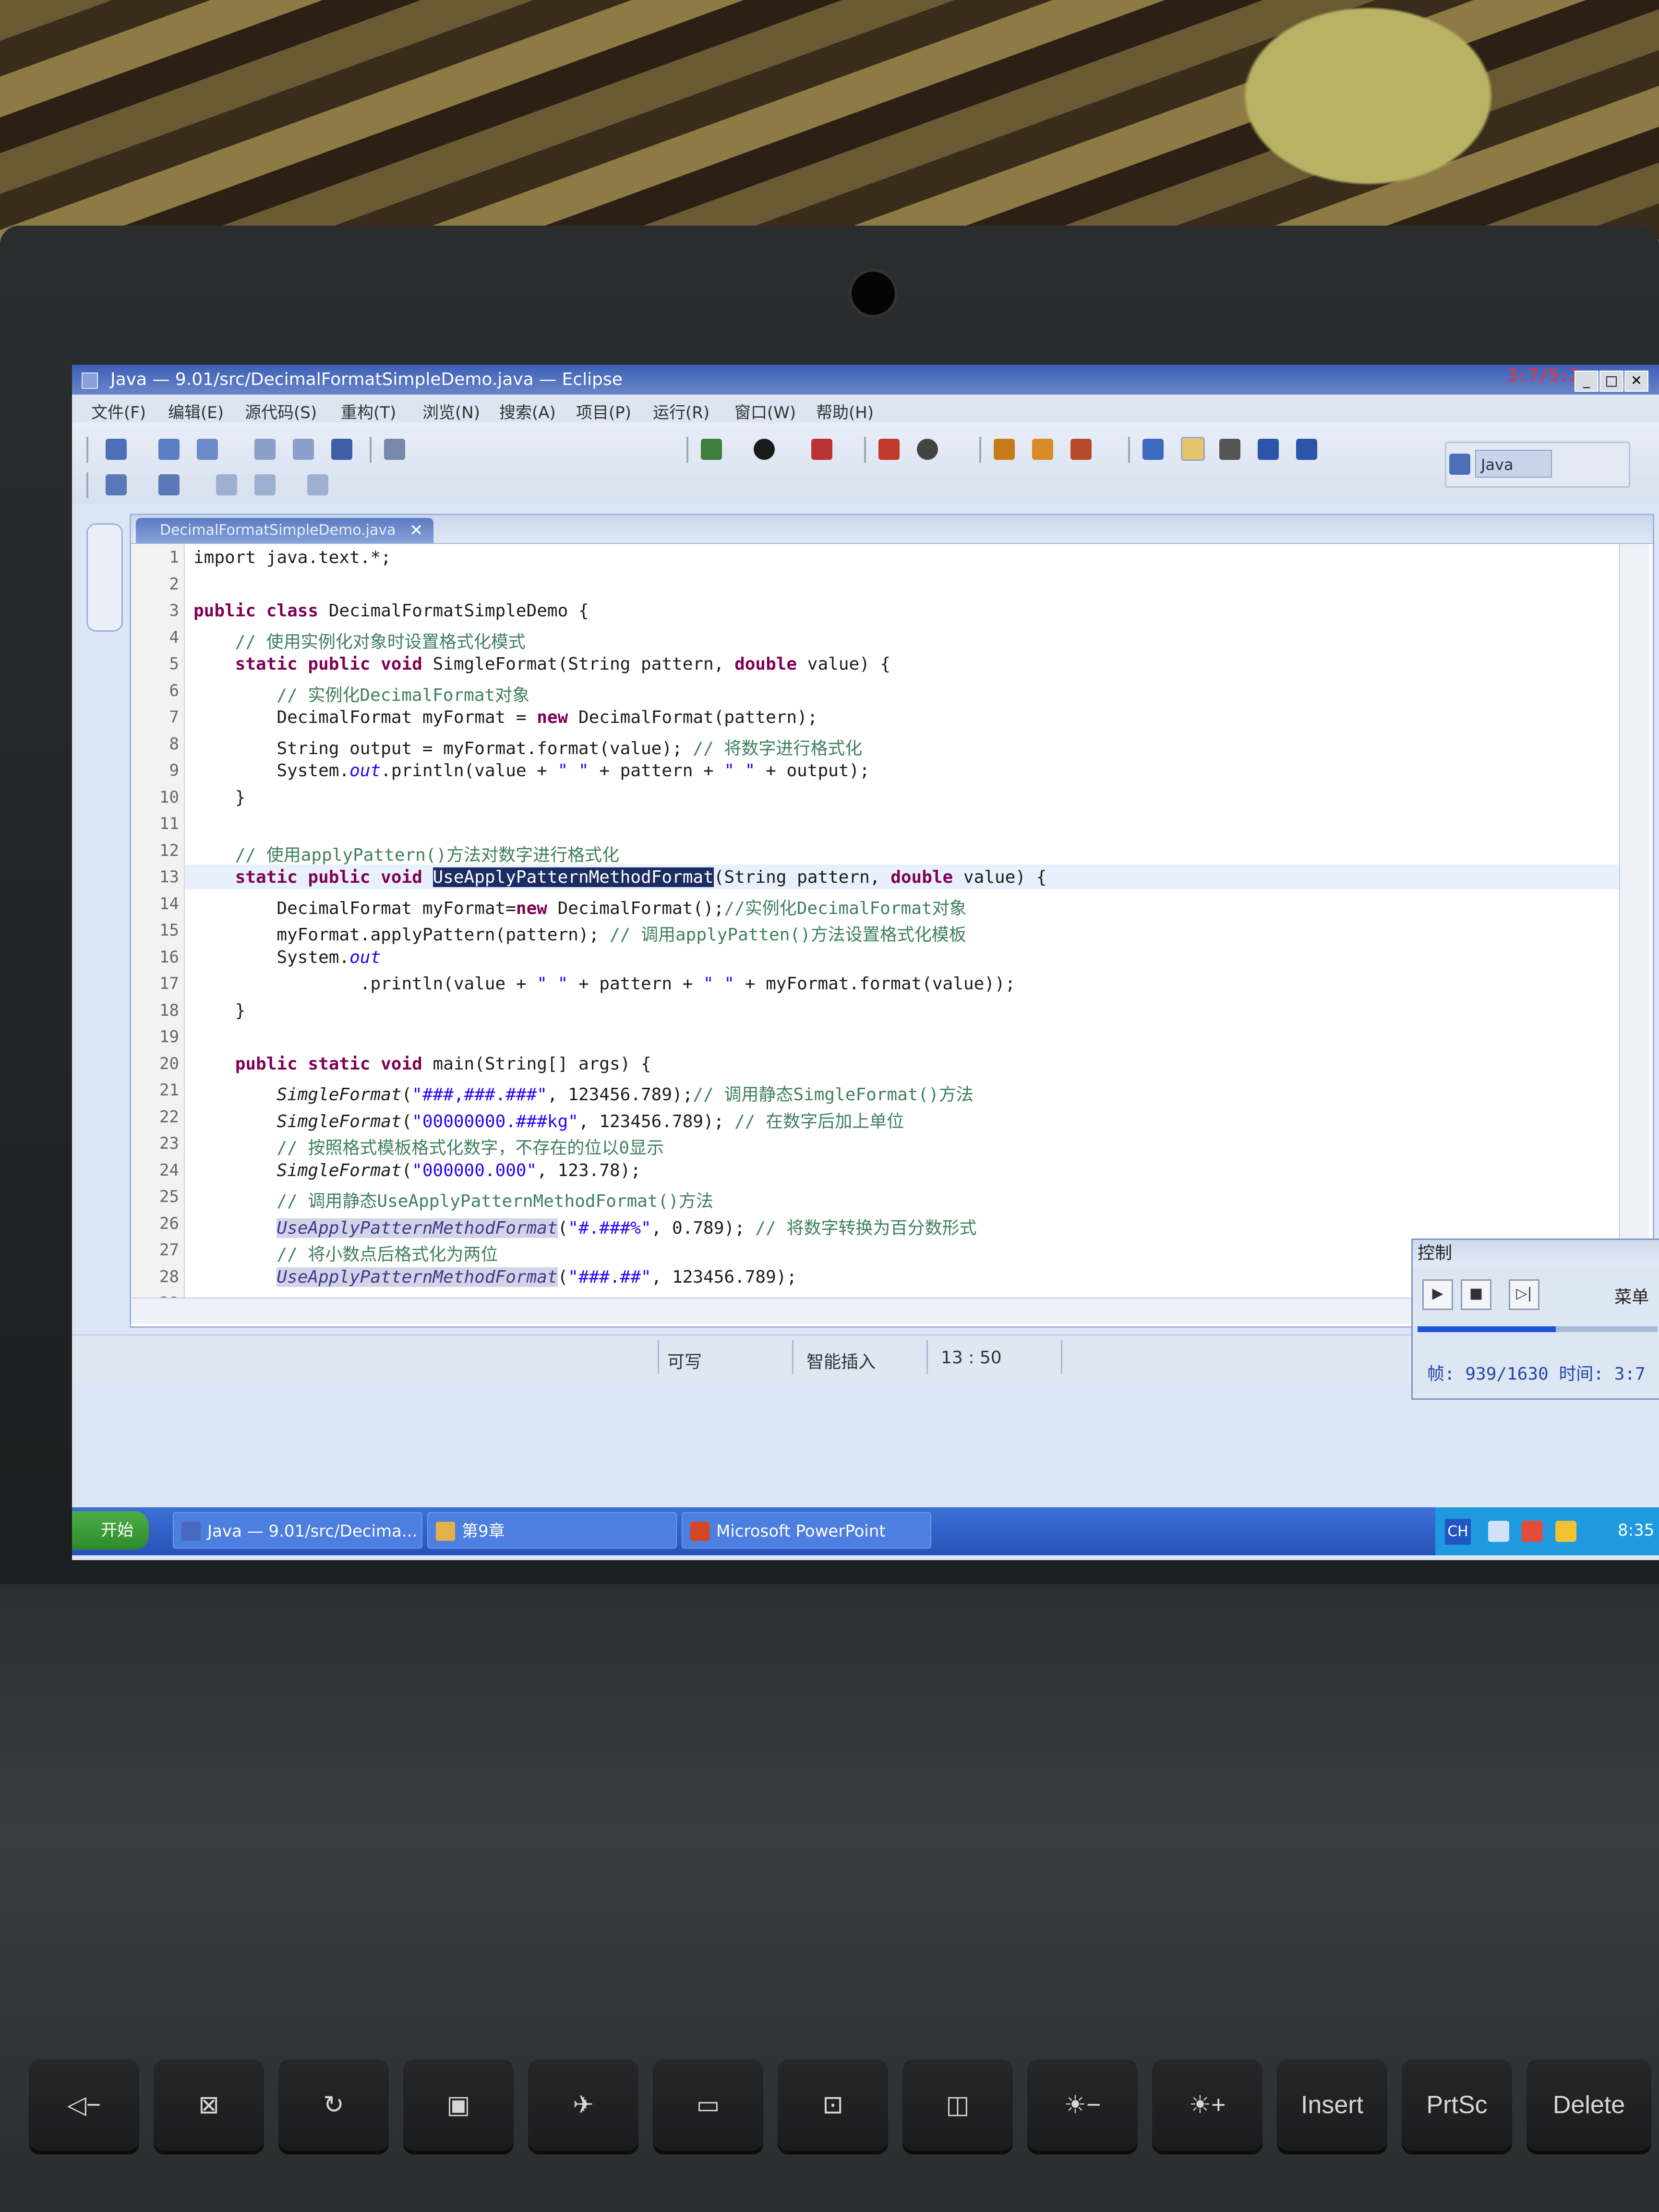 Image resolution: width=1659 pixels, height=2212 pixels. I want to click on block-selection-icon, so click(1268, 450).